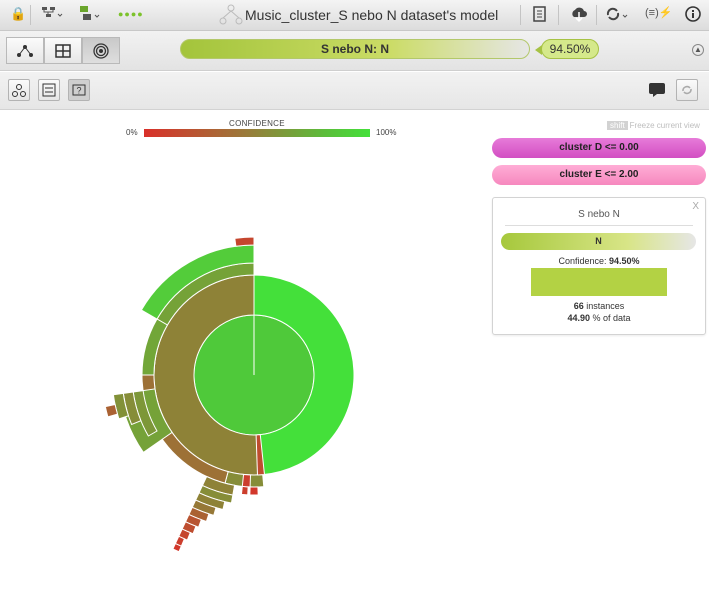 Image resolution: width=709 pixels, height=590 pixels. I want to click on sunburst-node, so click(244, 241).